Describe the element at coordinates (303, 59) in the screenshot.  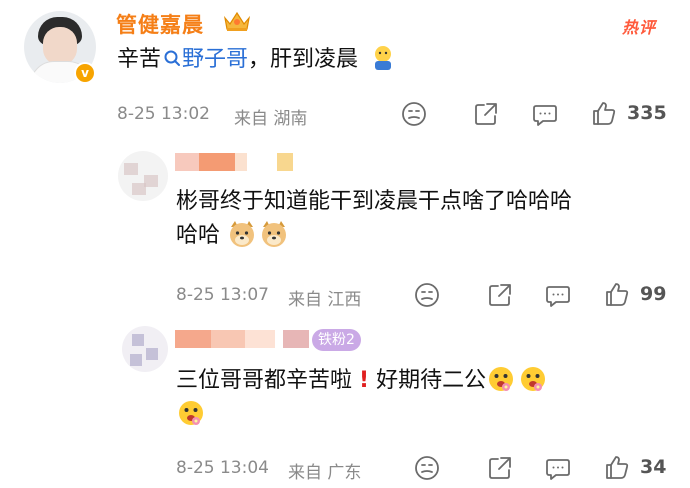
I see `comment-text-suffix: ，肝到凌晨` at that location.